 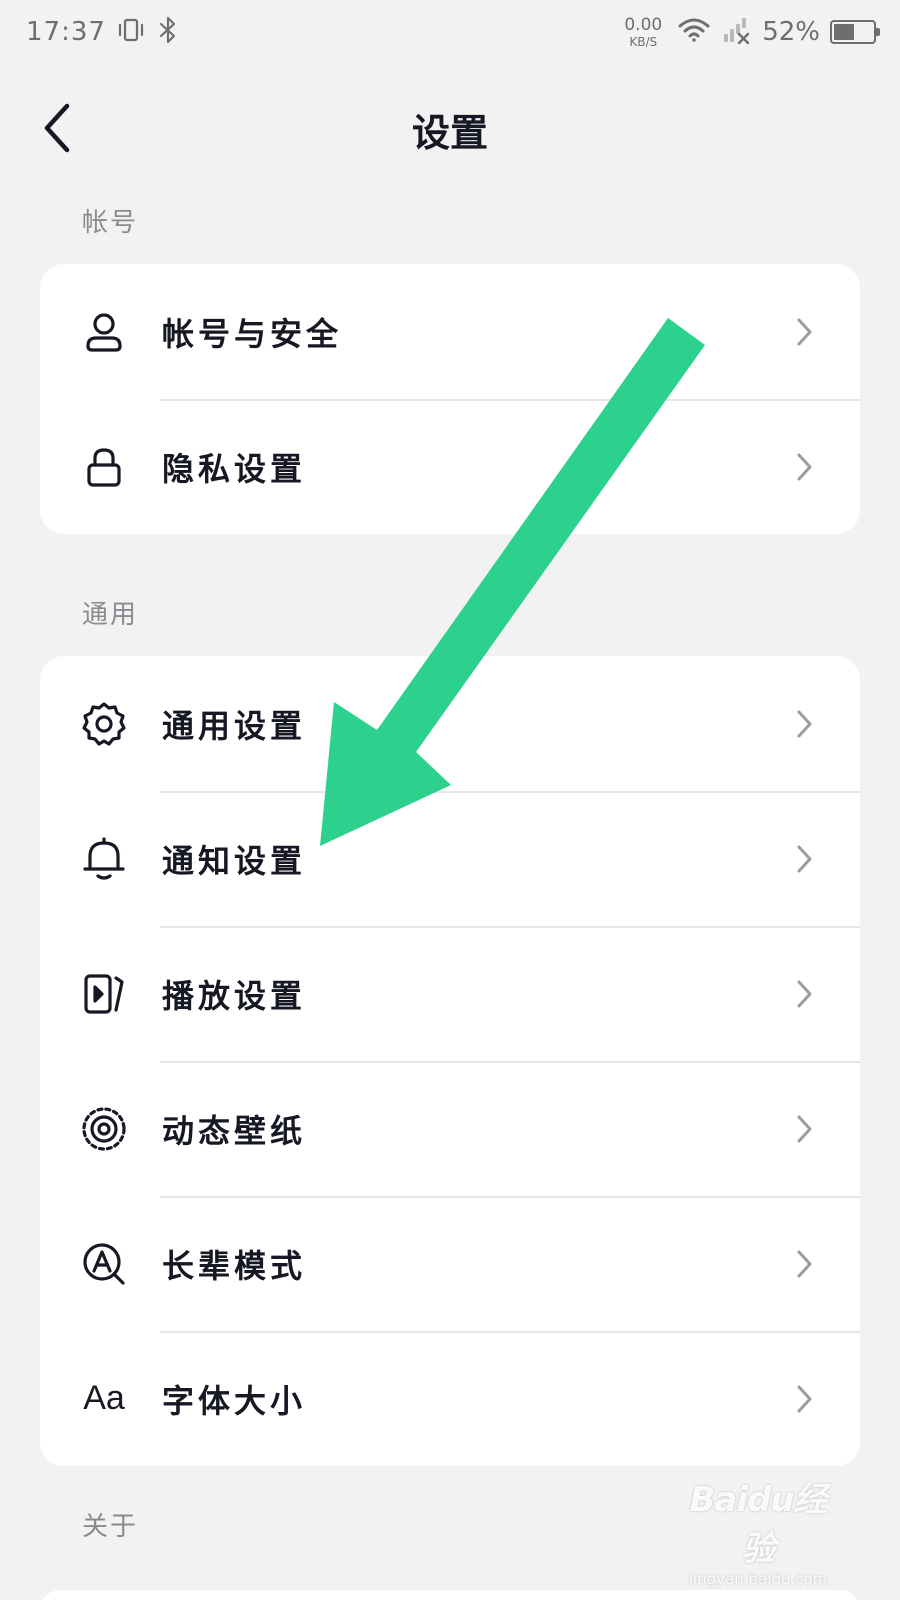 I want to click on settings-item-label: 长辈模式, so click(x=234, y=1265).